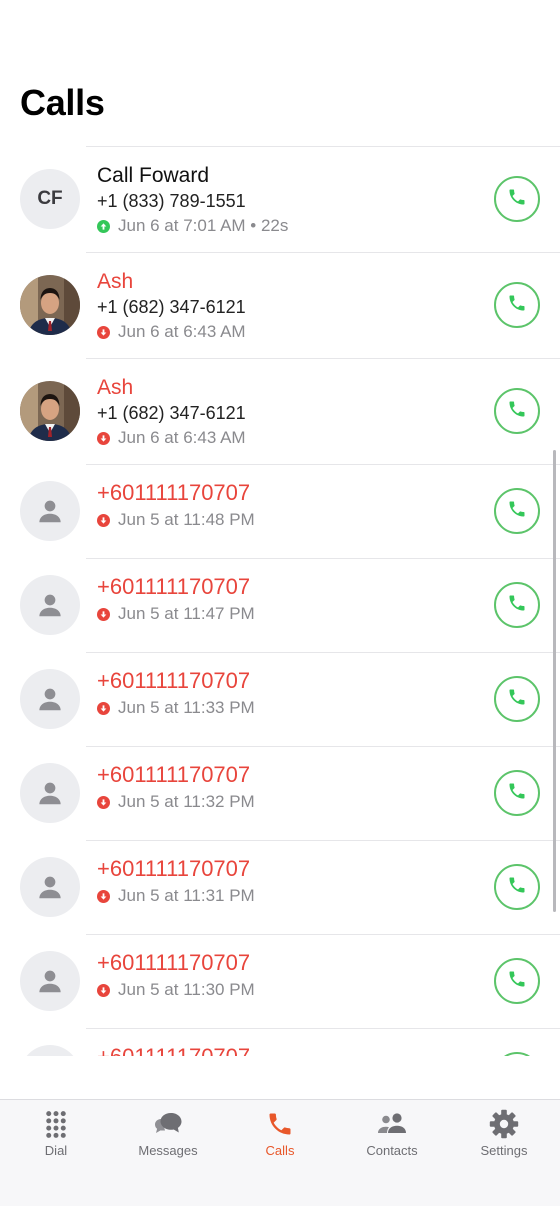 The image size is (560, 1206). Describe the element at coordinates (171, 201) in the screenshot. I see `caller-number: +1 (833) 789-1551` at that location.